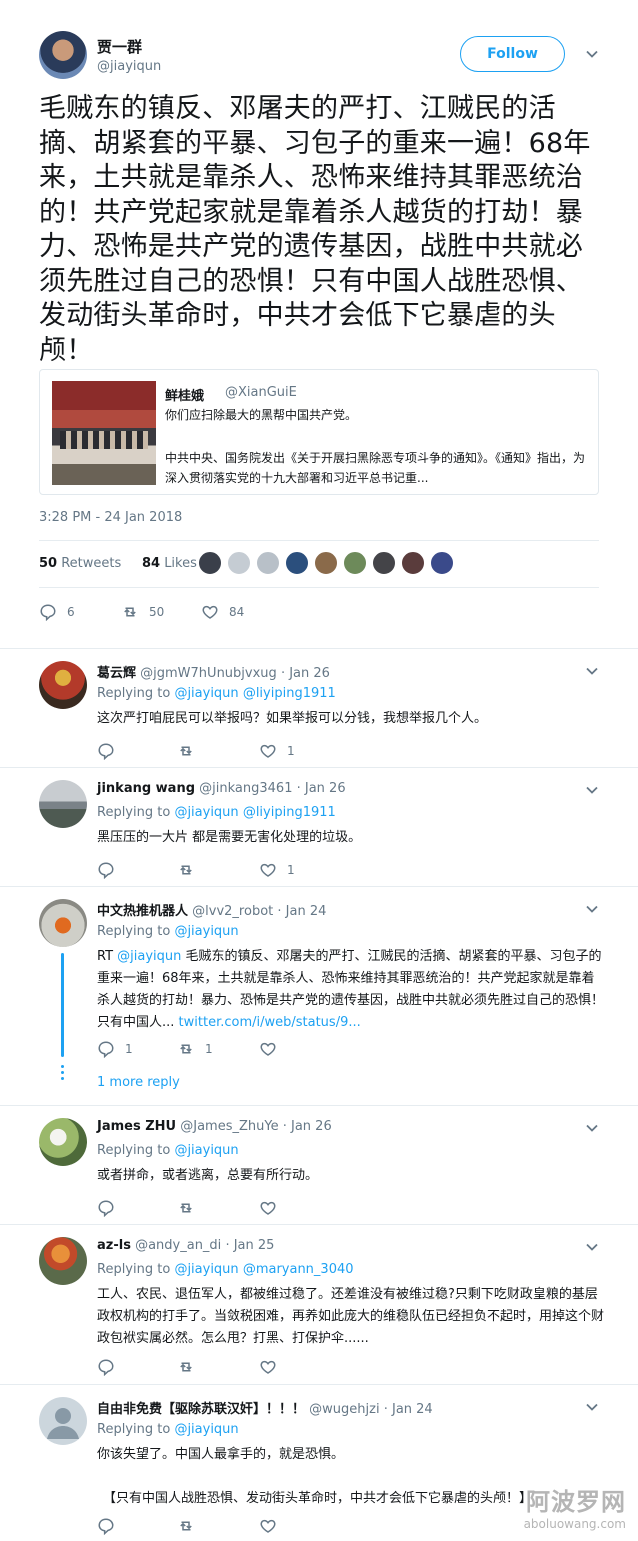 This screenshot has width=638, height=1541. I want to click on reply-author-handle: @andy_an_di, so click(178, 1245).